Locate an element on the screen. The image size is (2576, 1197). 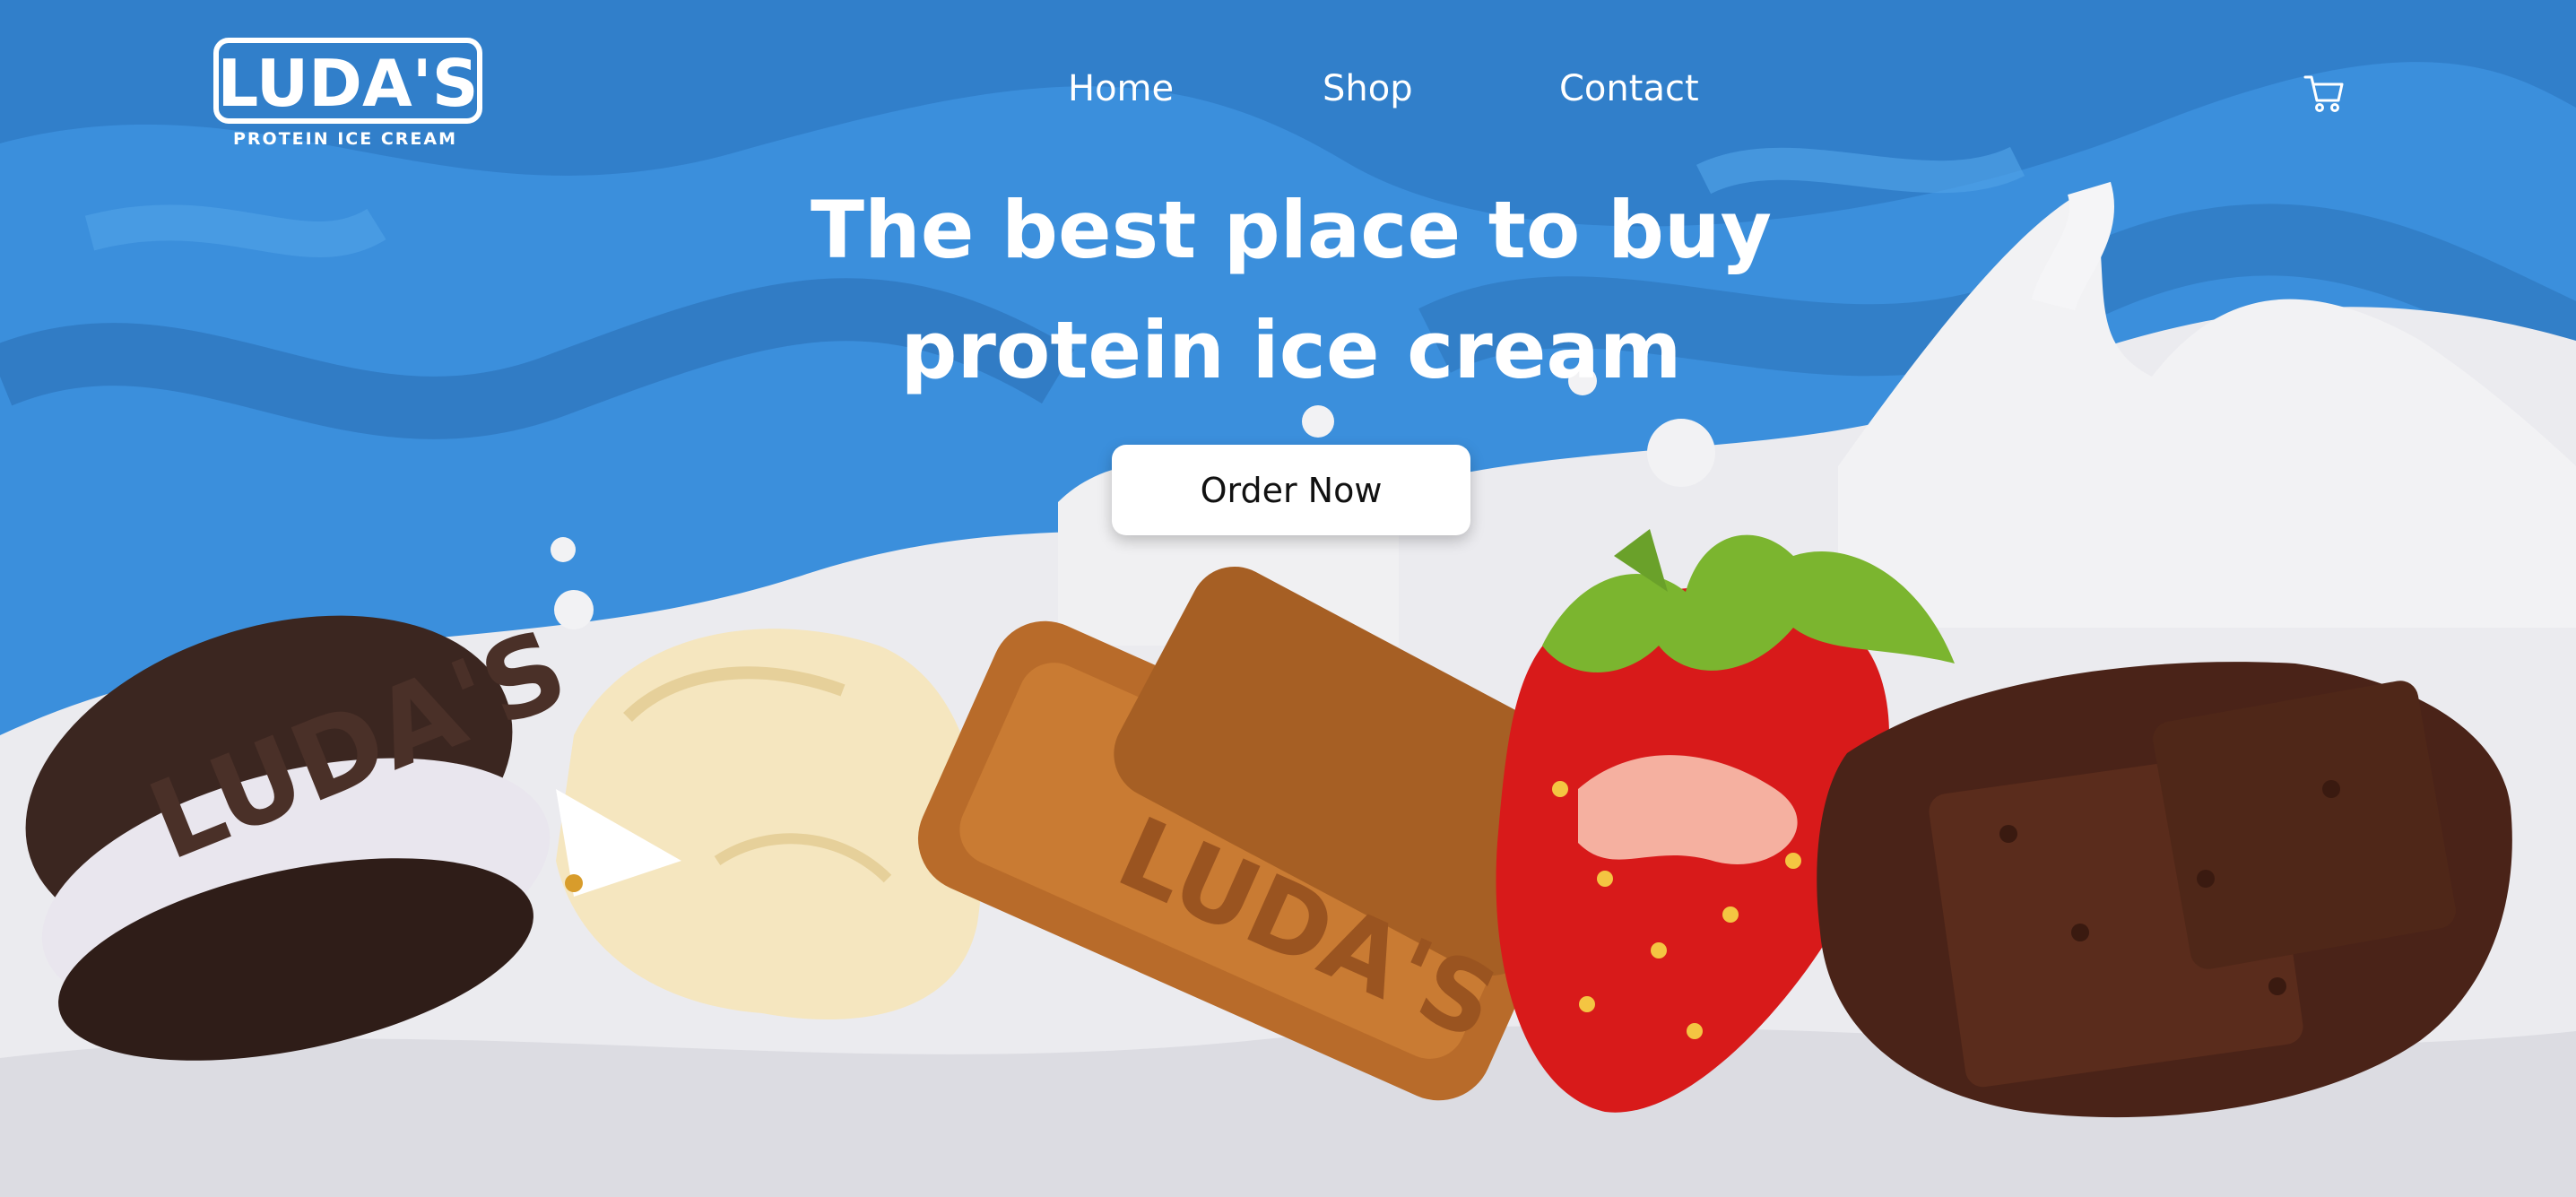
order-now-button: Order Now is located at coordinates (1291, 490).